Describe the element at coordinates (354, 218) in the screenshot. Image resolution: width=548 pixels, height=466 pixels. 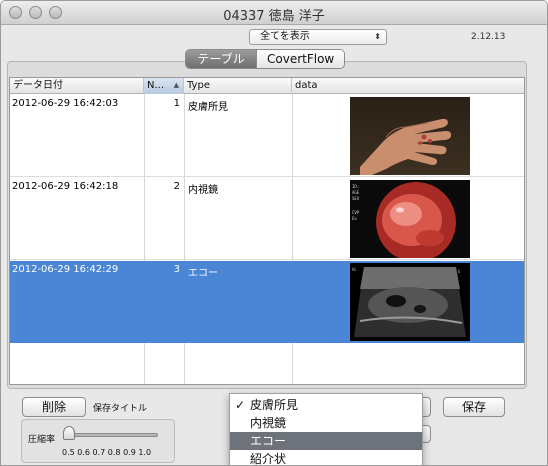
I see `svg-text: Ex` at that location.